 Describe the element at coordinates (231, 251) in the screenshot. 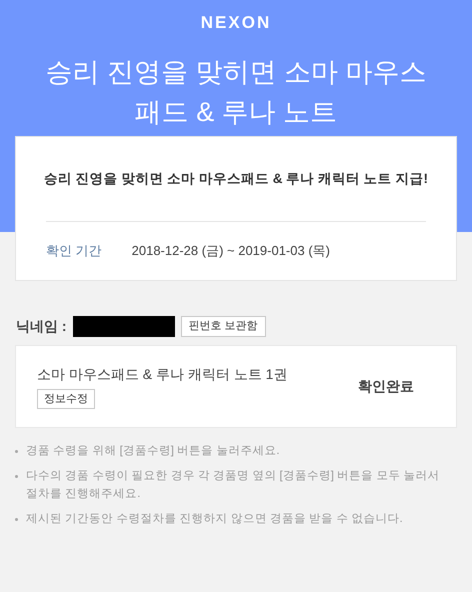

I see `period-value: 2018-12-28 (금) ~ 2019-01-03 (목)` at that location.